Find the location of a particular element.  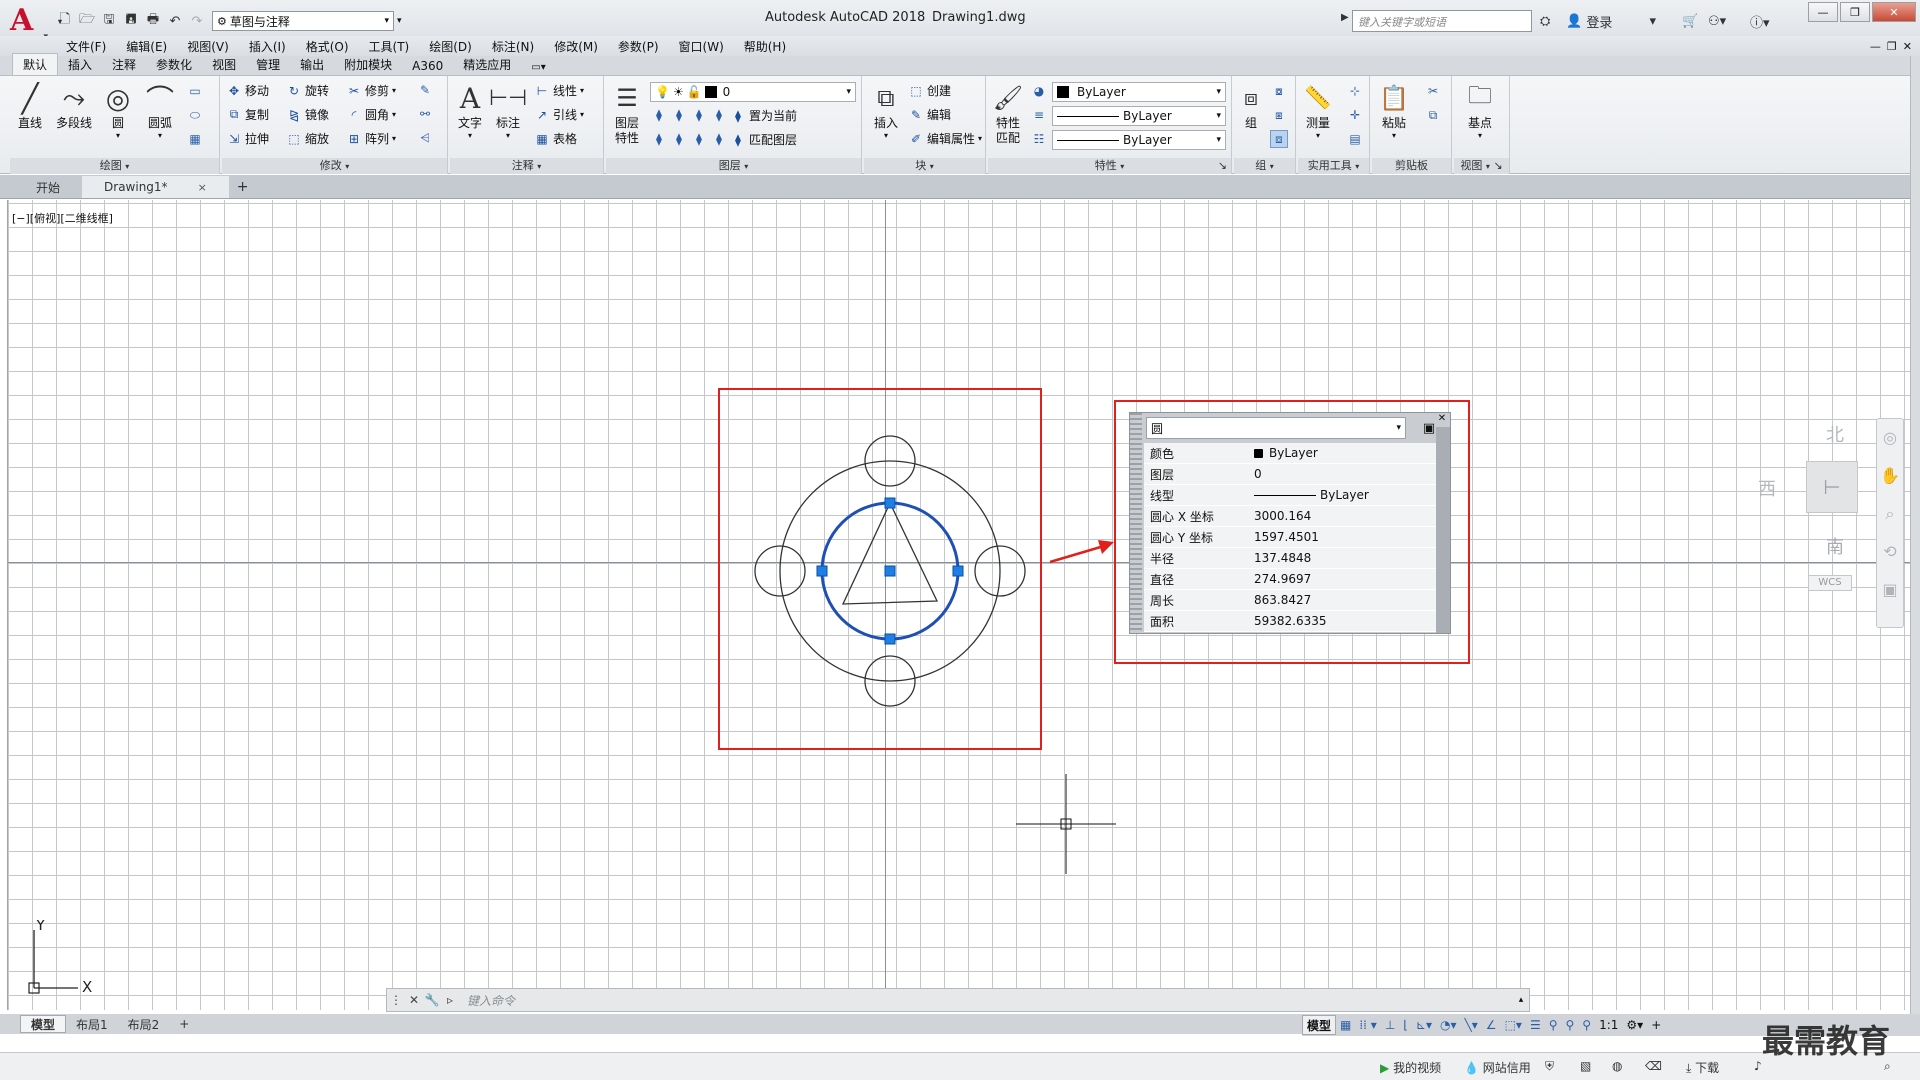

viewport-controls: [−][俯视][二维线框] is located at coordinates (62, 218).